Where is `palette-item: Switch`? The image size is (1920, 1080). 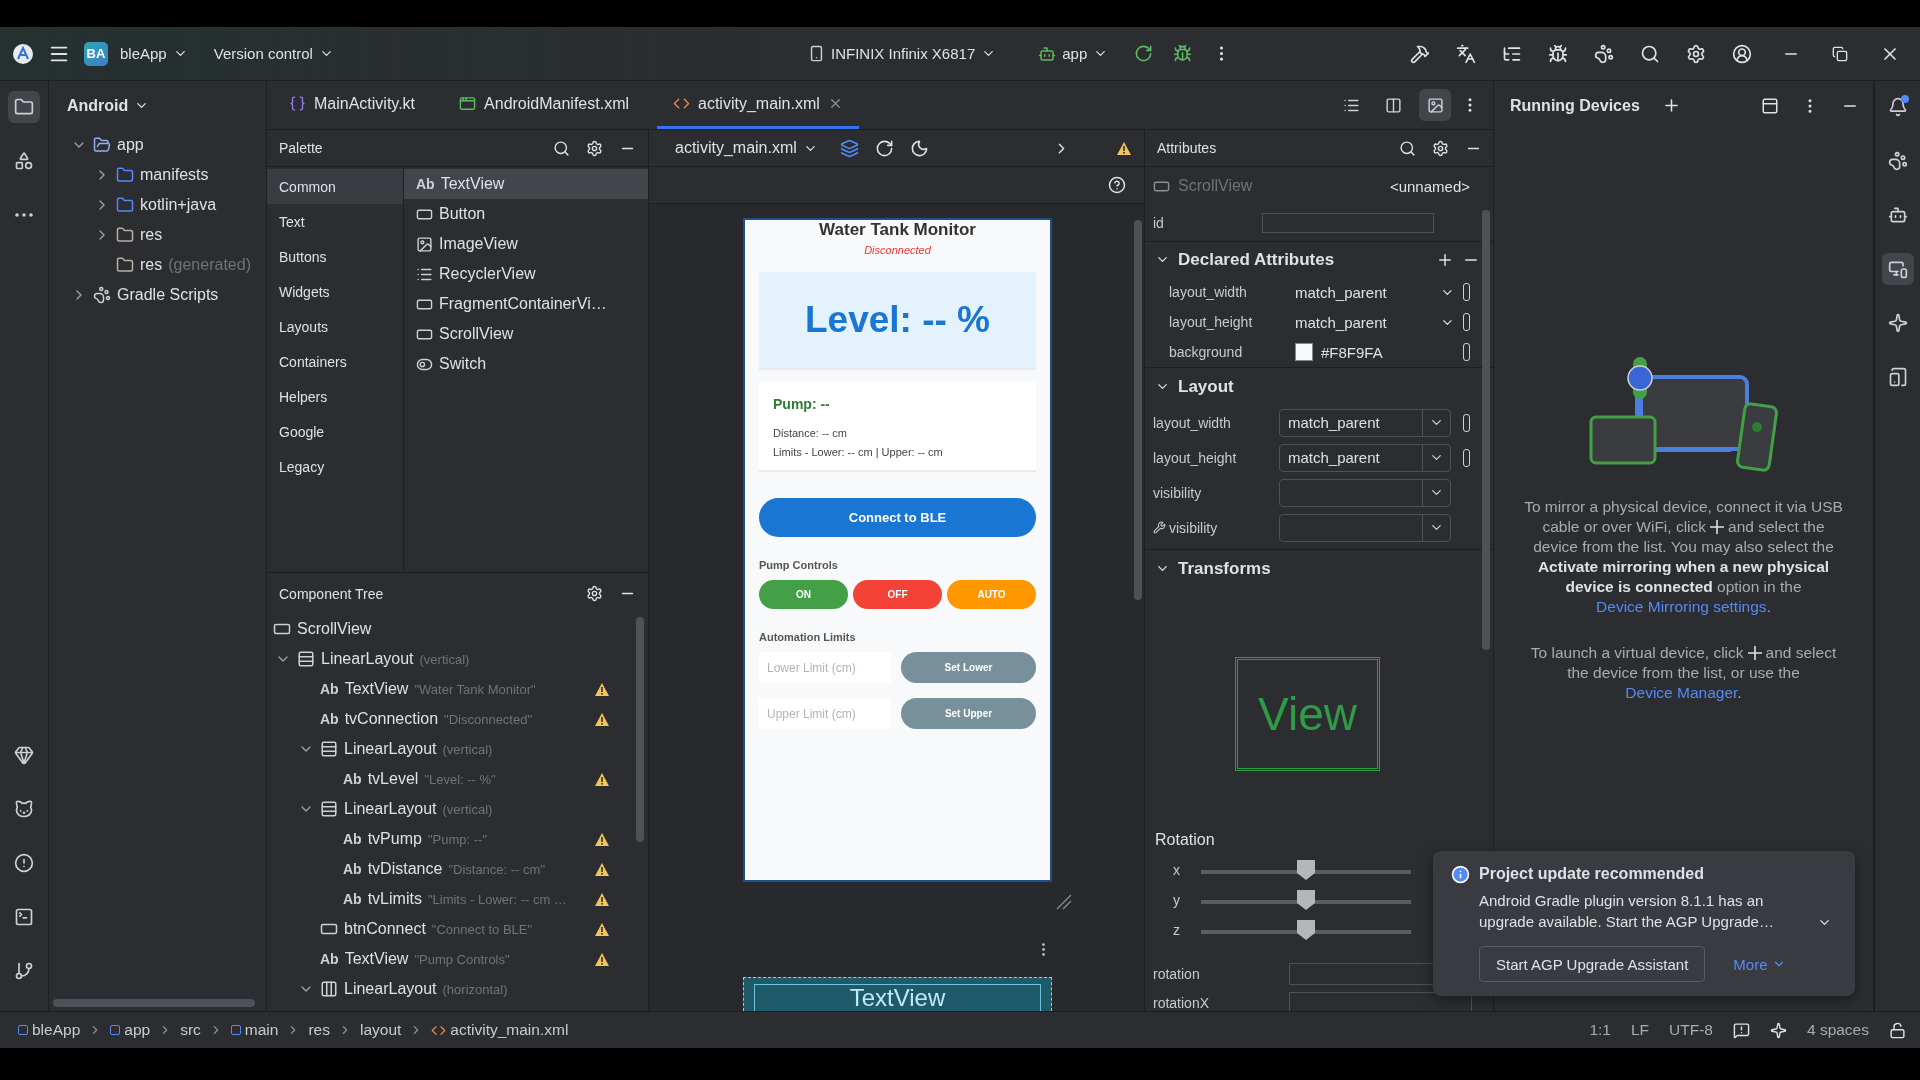
palette-item: Switch is located at coordinates (526, 364).